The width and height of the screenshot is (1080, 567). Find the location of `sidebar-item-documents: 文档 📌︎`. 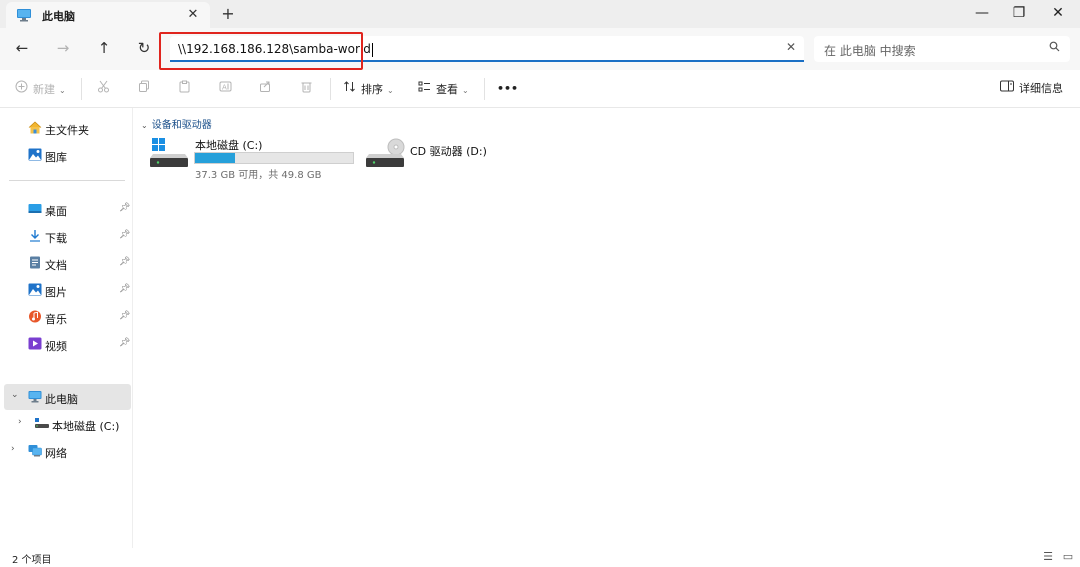

sidebar-item-documents: 文档 📌︎ is located at coordinates (66, 263).